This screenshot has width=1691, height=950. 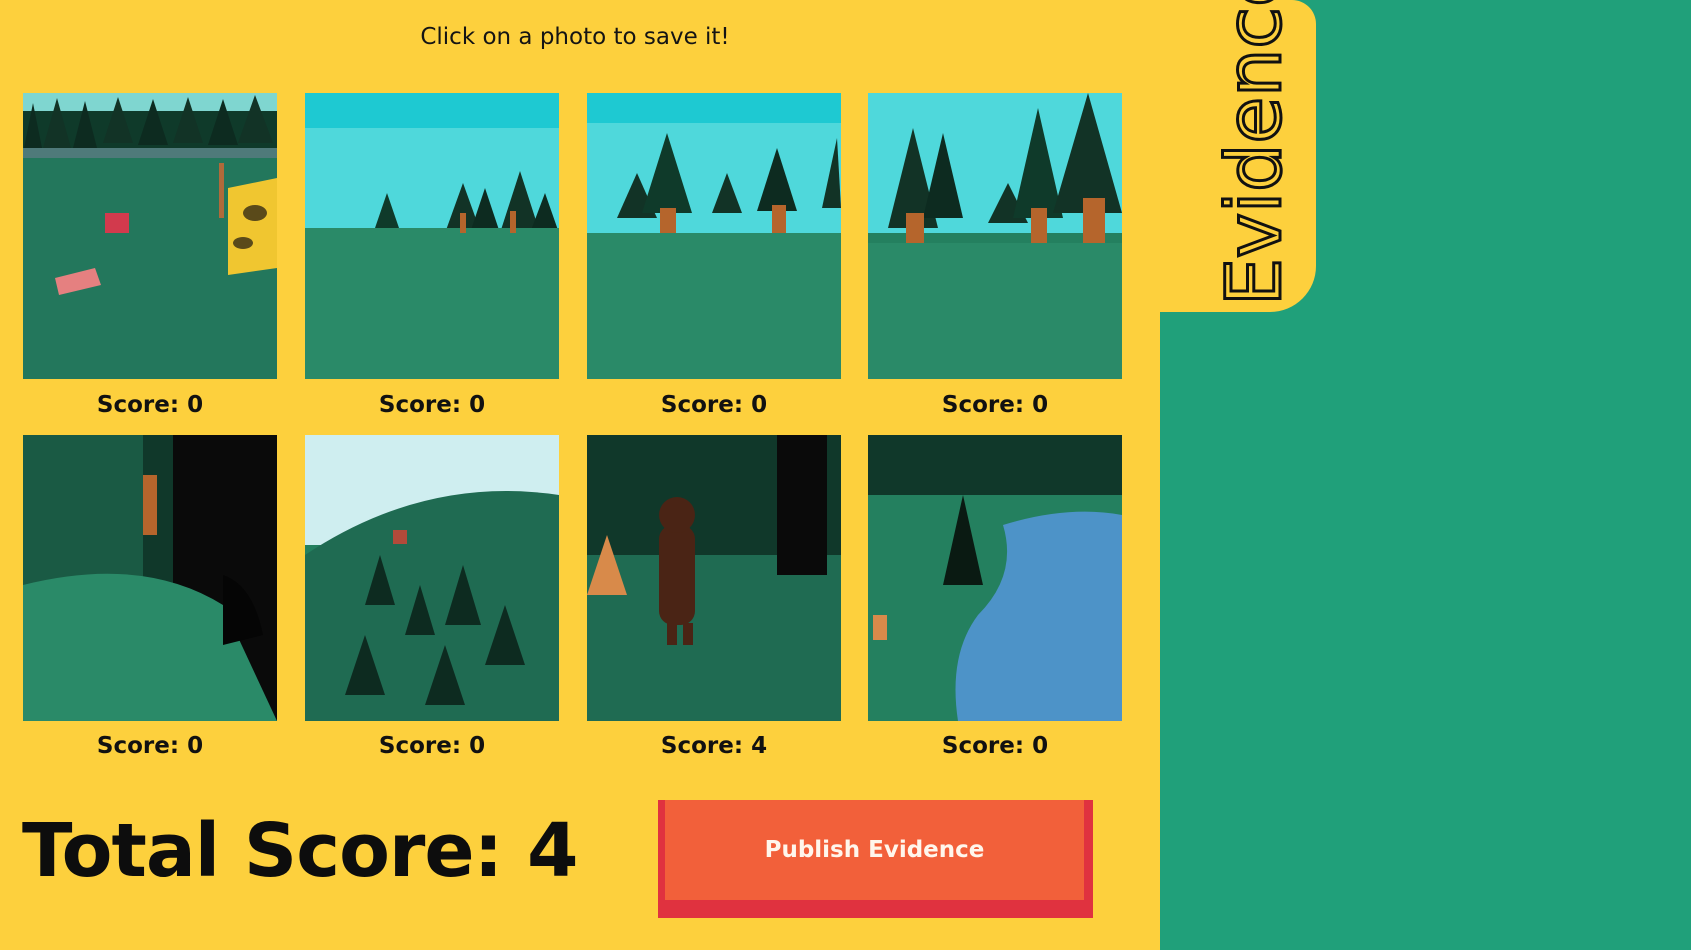 I want to click on publish-button-face: Publish Evidence, so click(x=874, y=850).